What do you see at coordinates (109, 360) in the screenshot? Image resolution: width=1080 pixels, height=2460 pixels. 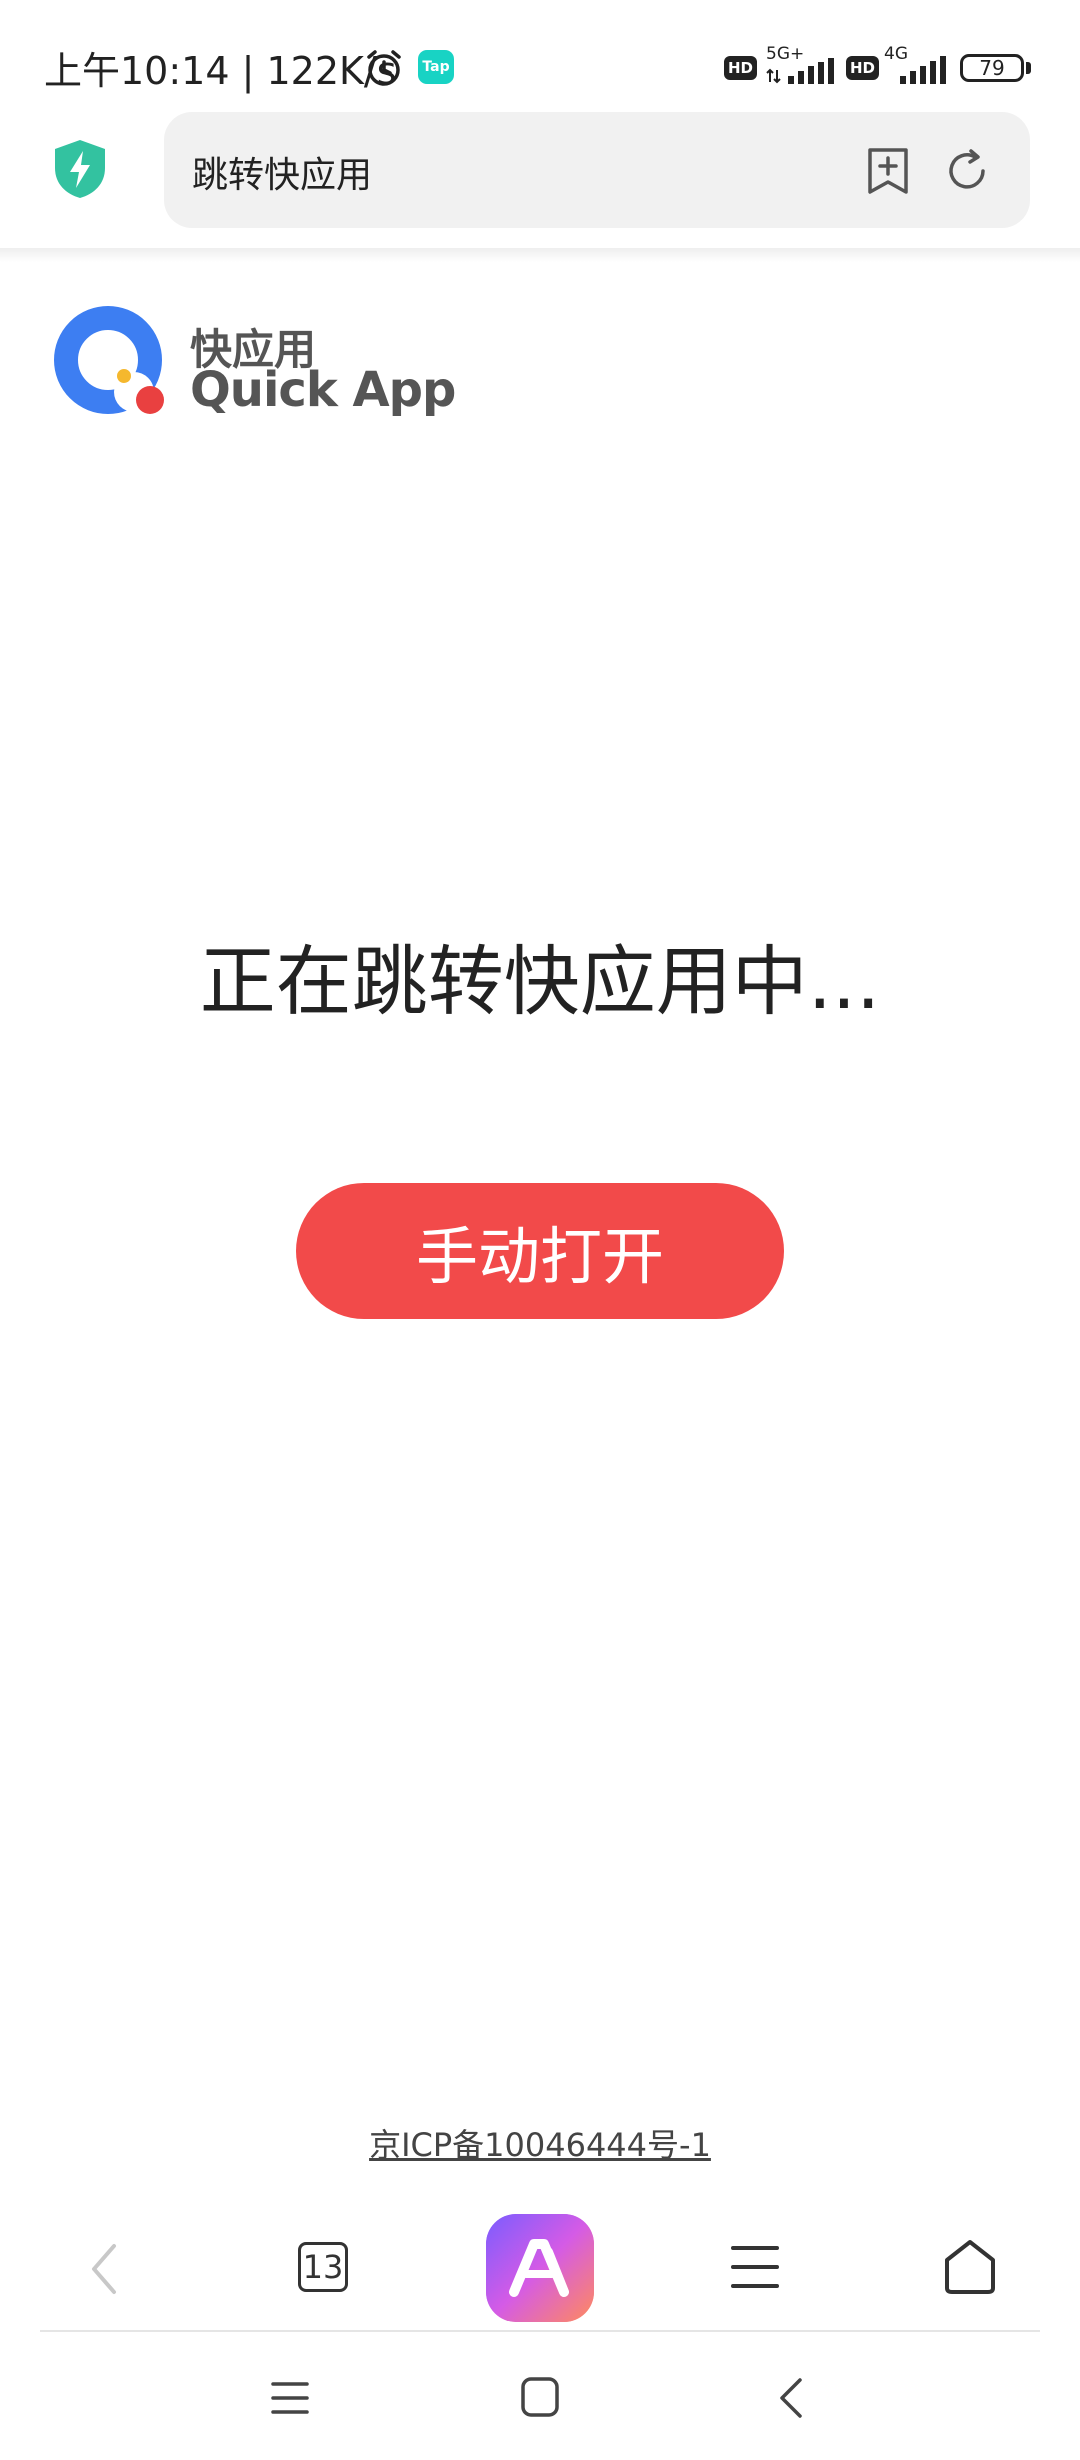 I see `quick-app-logo-icon` at bounding box center [109, 360].